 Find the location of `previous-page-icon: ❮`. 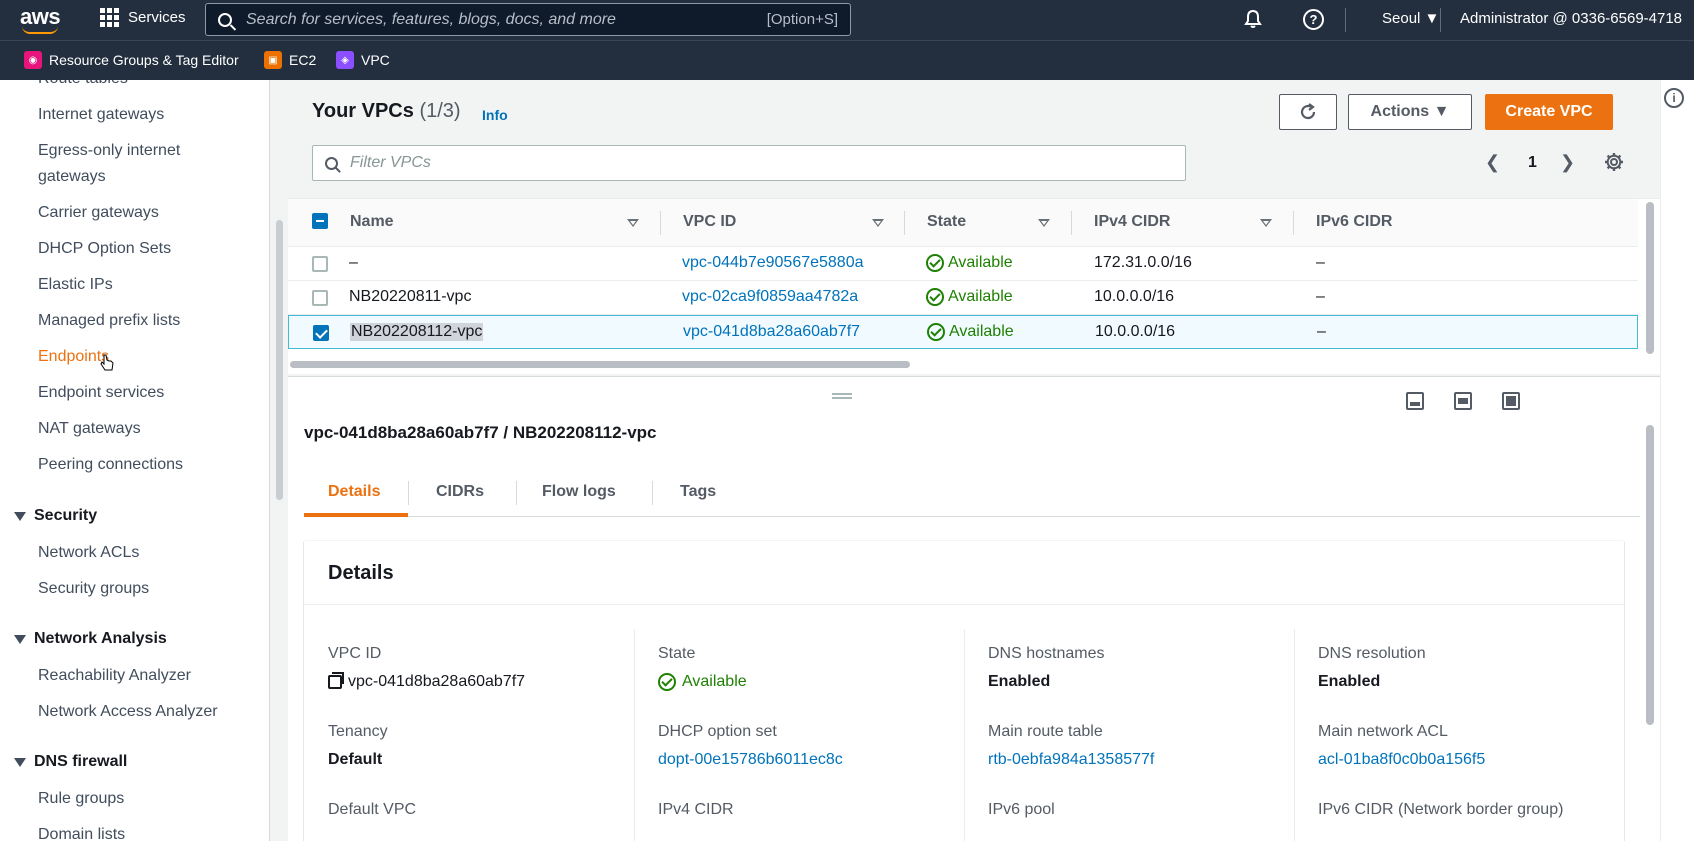

previous-page-icon: ❮ is located at coordinates (1492, 162).